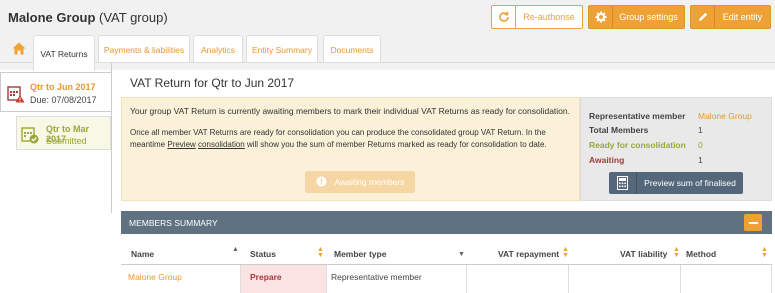 This screenshot has height=293, width=775. I want to click on tab-entity-summary: Entity Summary, so click(282, 49).